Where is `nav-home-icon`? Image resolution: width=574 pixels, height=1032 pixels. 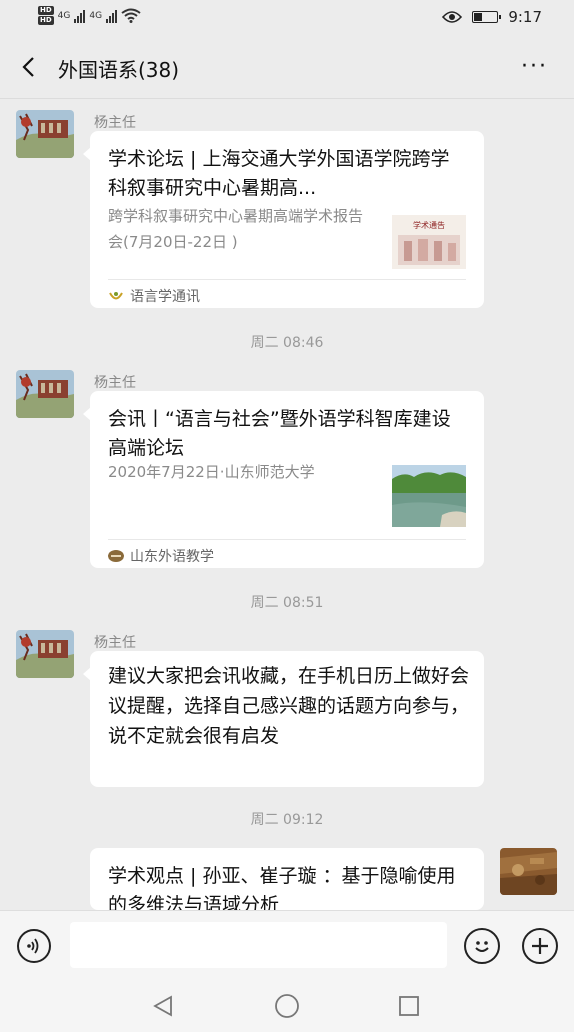 nav-home-icon is located at coordinates (287, 1006).